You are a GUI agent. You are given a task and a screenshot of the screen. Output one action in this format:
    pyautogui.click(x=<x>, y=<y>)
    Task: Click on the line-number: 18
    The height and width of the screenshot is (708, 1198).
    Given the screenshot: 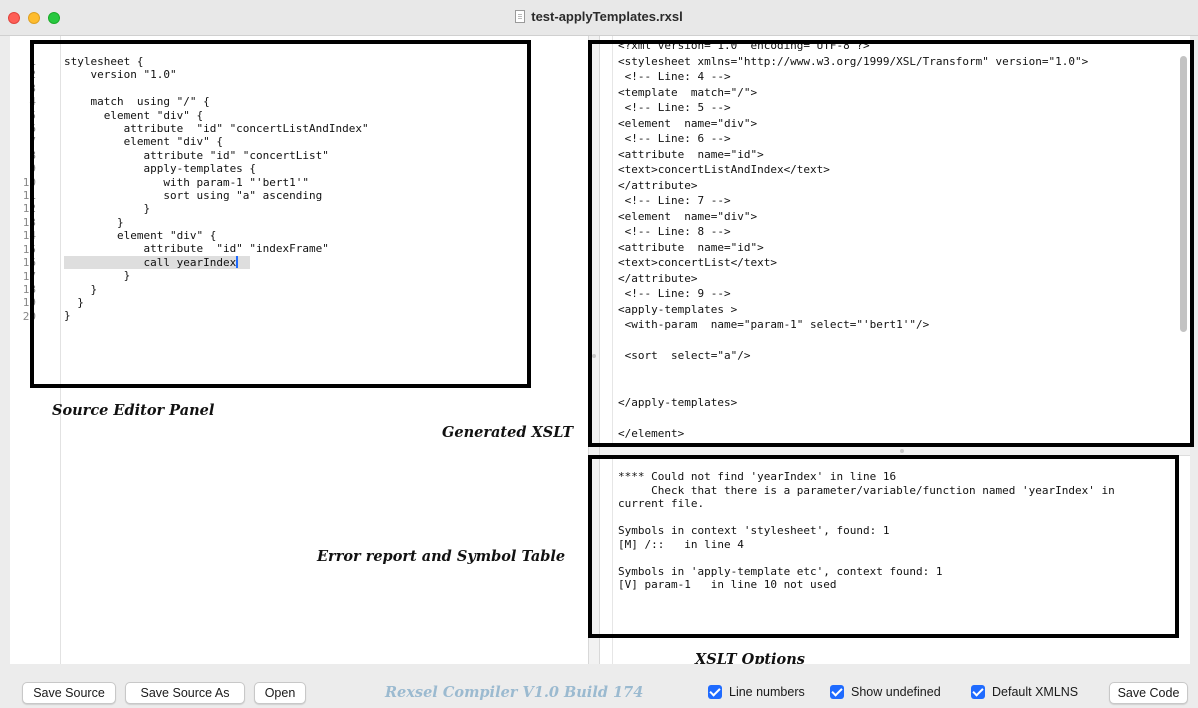 What is the action you would take?
    pyautogui.click(x=29, y=289)
    